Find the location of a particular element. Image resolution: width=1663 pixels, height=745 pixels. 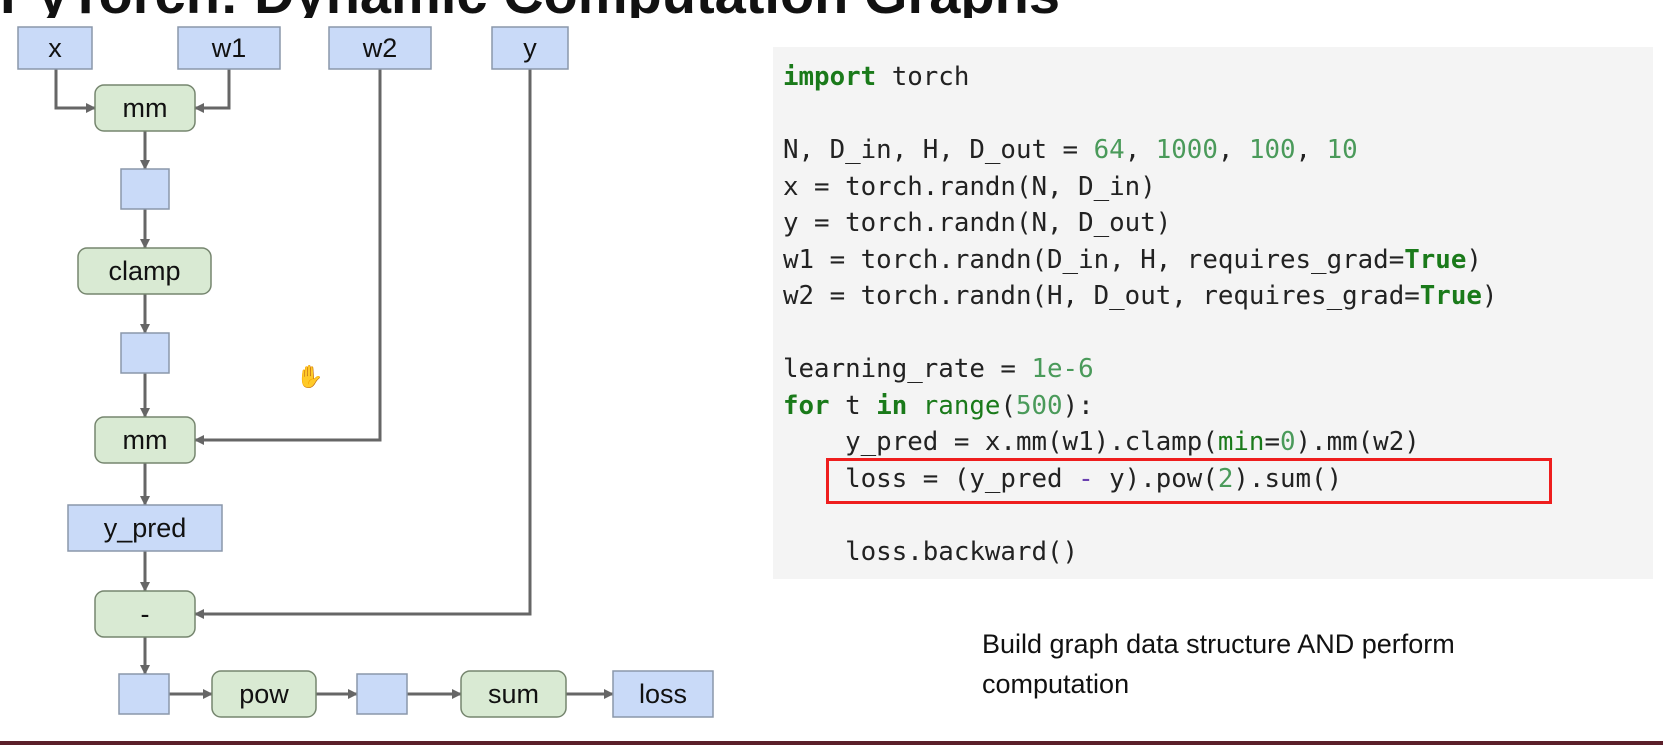

graph-node-d is located at coordinates (144, 694).